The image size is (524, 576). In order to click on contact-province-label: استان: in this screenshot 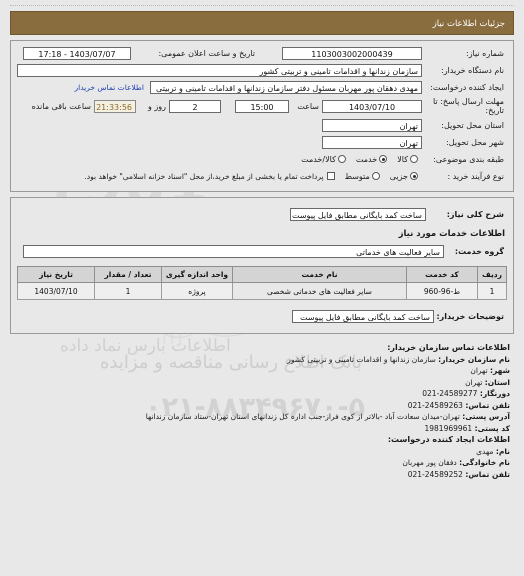, I will do `click(497, 382)`.